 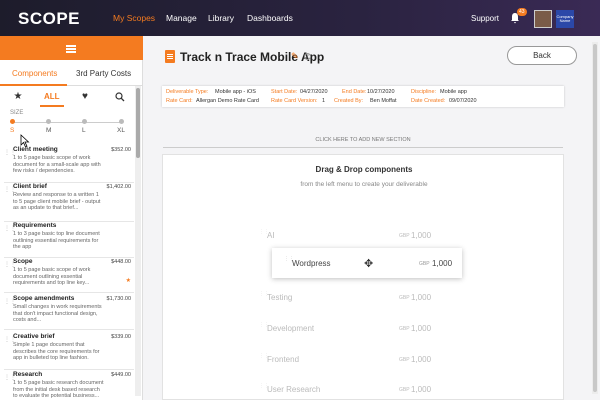 I want to click on user-avatar, so click(x=543, y=19).